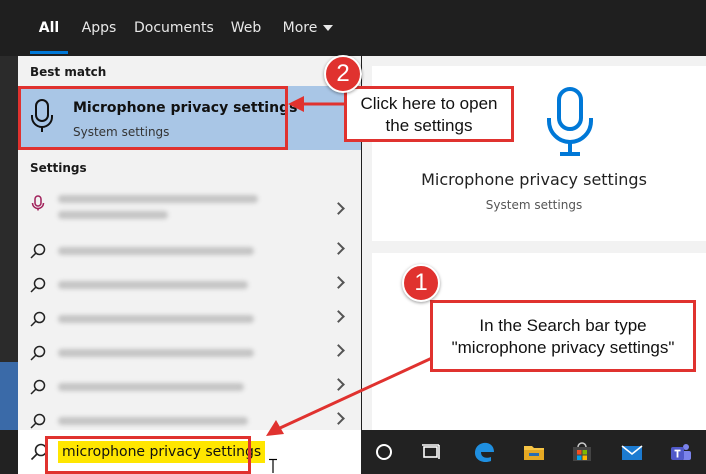 Image resolution: width=706 pixels, height=474 pixels. I want to click on tab-more-label: More, so click(300, 28).